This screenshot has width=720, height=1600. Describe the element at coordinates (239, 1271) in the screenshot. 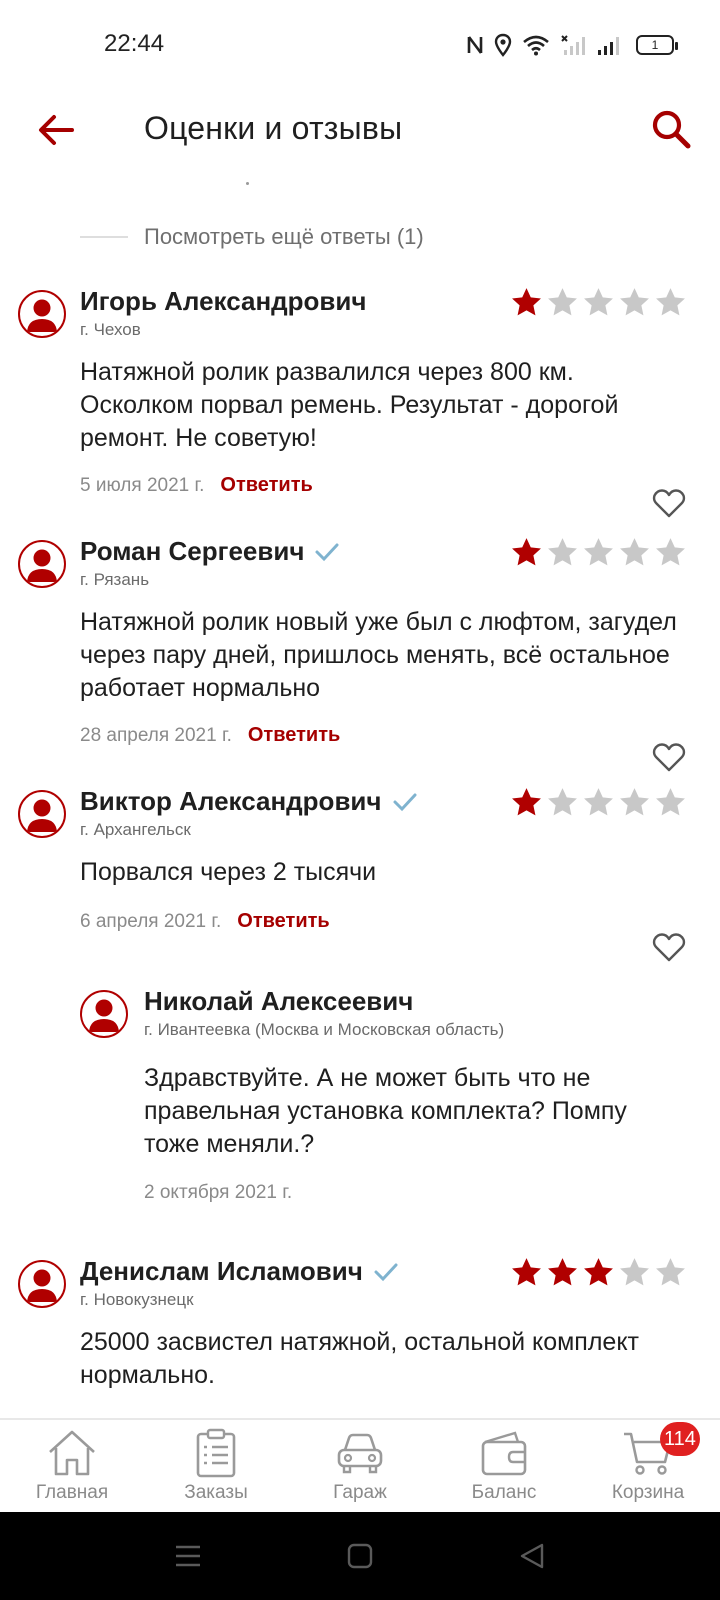

I see `reviewer-name: Денислам Исламович` at that location.